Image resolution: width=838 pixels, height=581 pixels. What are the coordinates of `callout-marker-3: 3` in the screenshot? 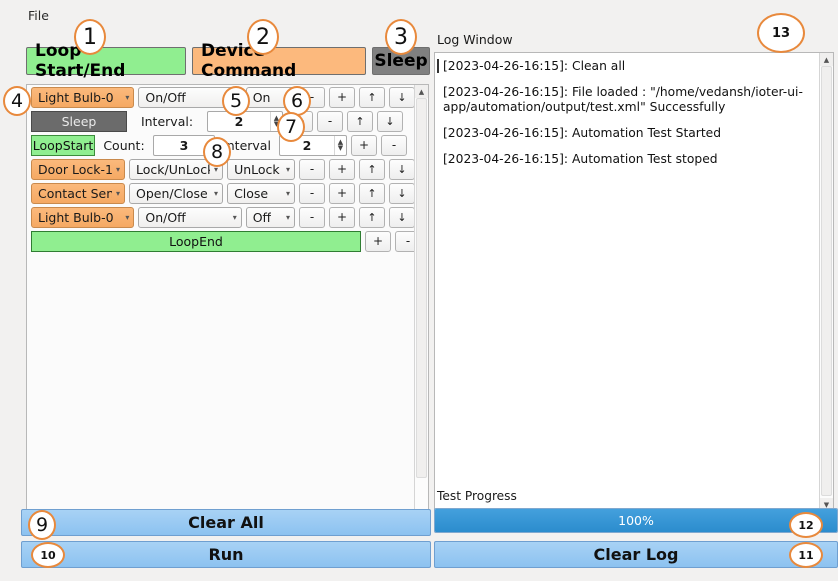 It's located at (401, 37).